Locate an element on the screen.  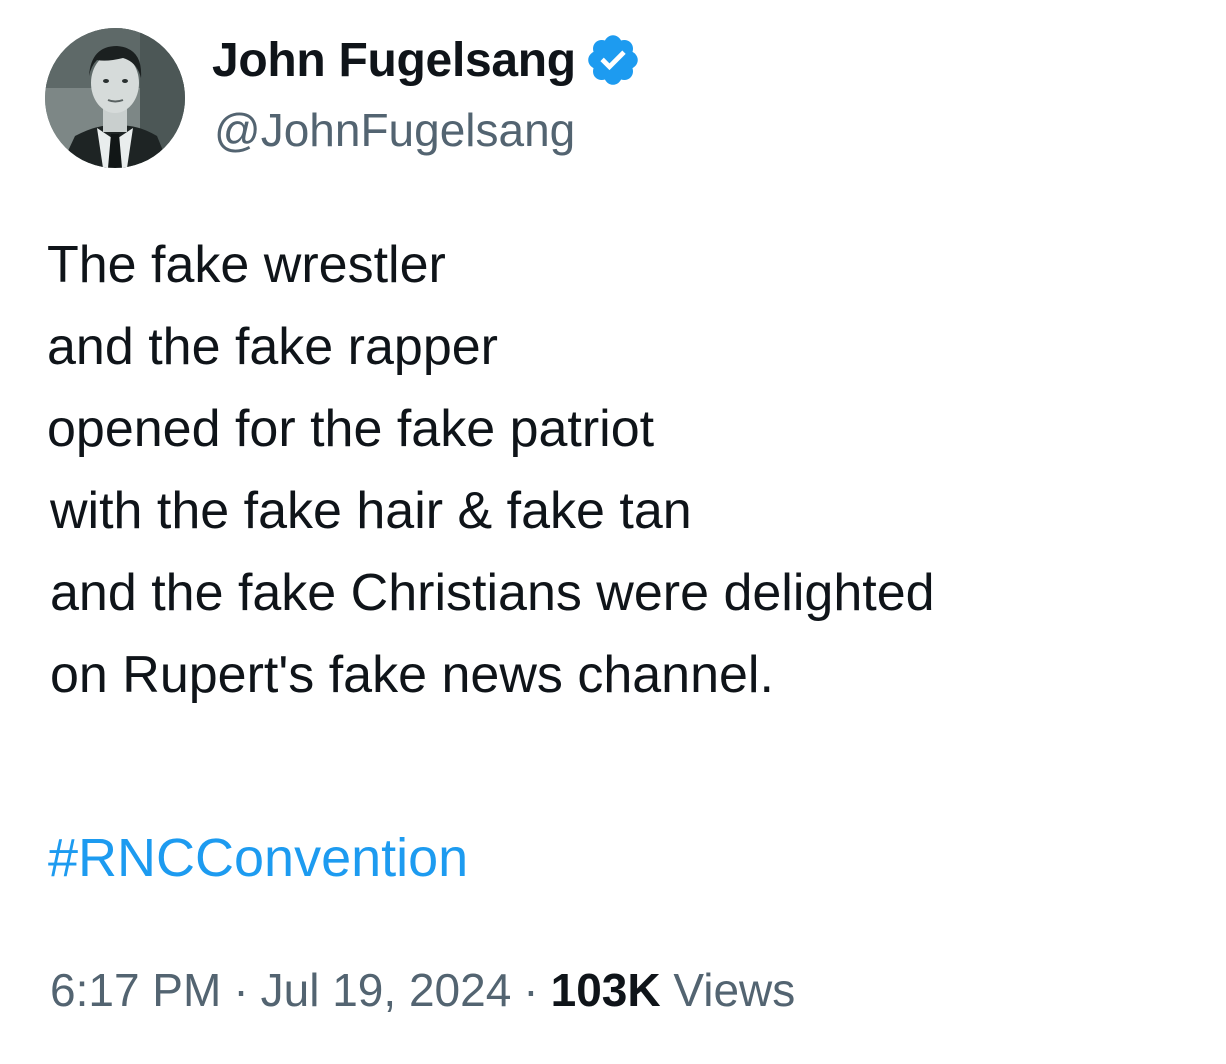
tweet-date: Jul 19, 2024 is located at coordinates (386, 990).